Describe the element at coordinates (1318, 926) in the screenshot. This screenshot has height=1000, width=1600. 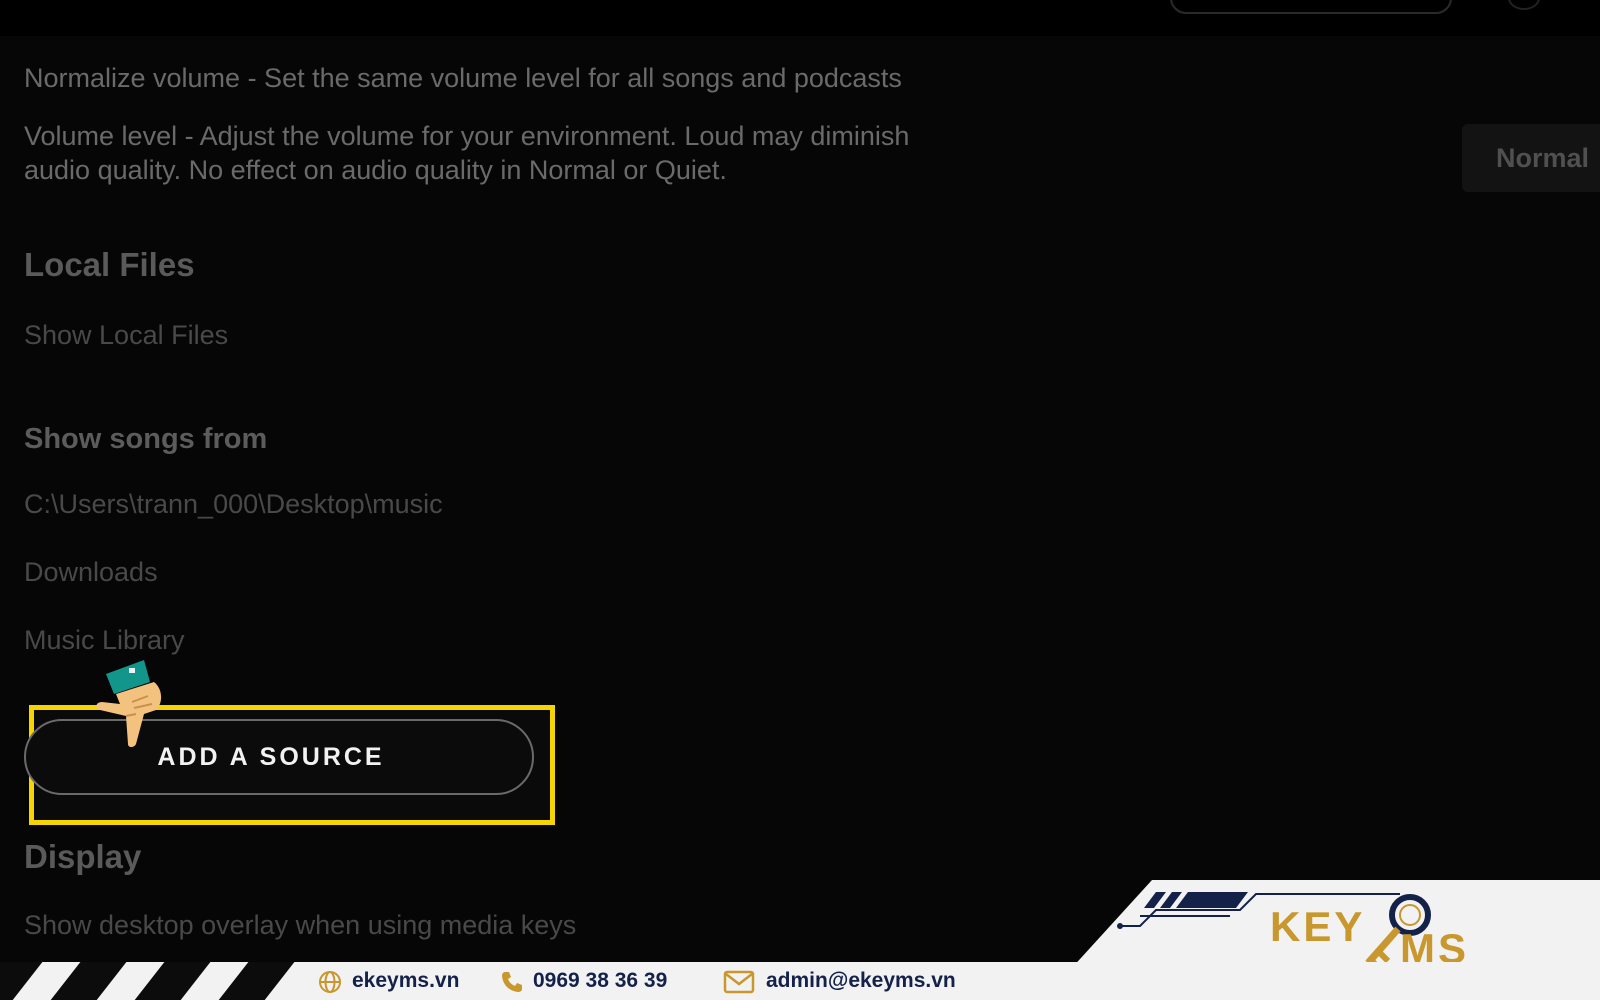
I see `brand-text-key: KEY` at that location.